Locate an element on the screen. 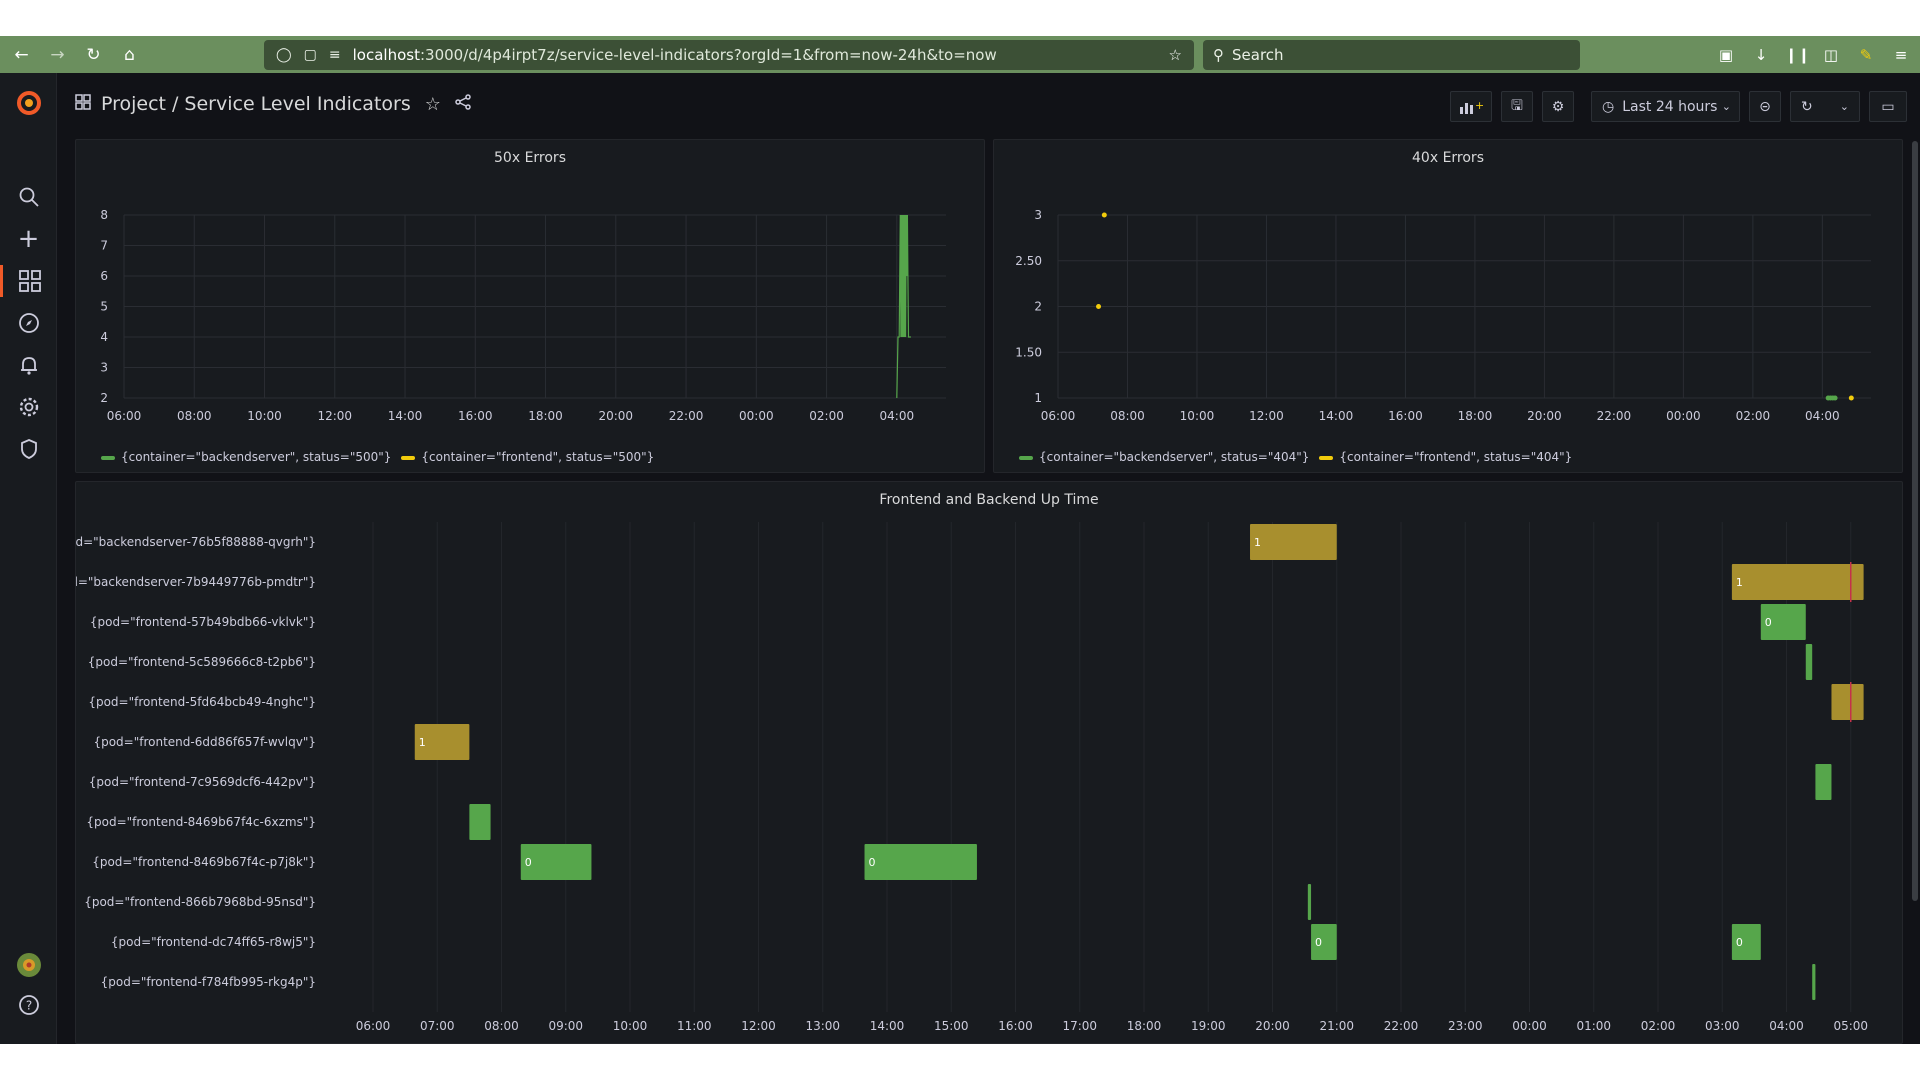 This screenshot has width=1920, height=1080. data-point is located at coordinates (1851, 398).